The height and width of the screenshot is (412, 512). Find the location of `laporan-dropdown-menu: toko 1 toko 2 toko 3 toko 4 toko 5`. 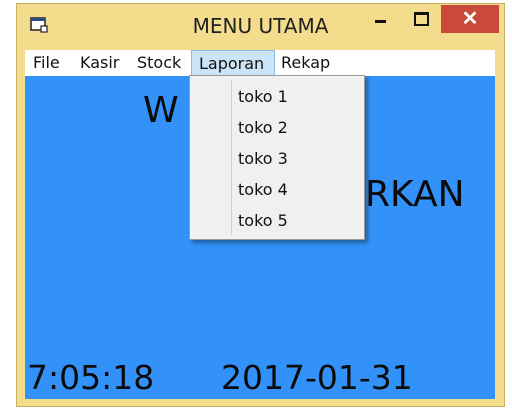

laporan-dropdown-menu: toko 1 toko 2 toko 3 toko 4 toko 5 is located at coordinates (277, 157).